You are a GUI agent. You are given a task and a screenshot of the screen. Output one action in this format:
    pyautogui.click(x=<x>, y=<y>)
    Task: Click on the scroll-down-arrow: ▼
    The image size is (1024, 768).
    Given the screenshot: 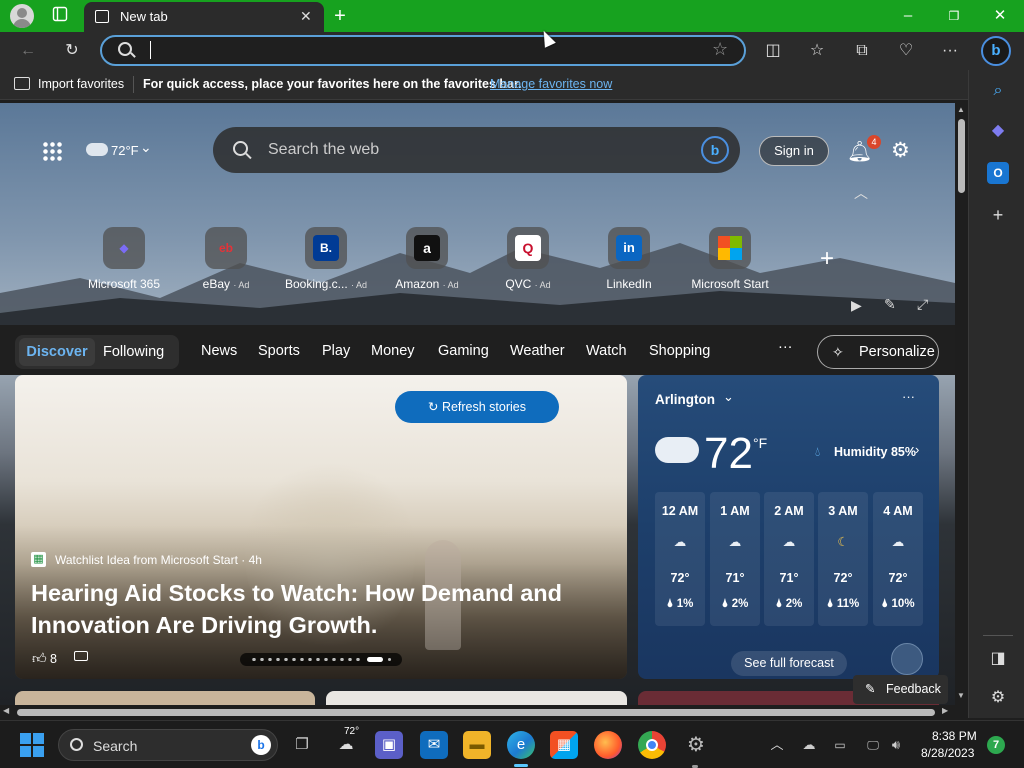 What is the action you would take?
    pyautogui.click(x=961, y=695)
    